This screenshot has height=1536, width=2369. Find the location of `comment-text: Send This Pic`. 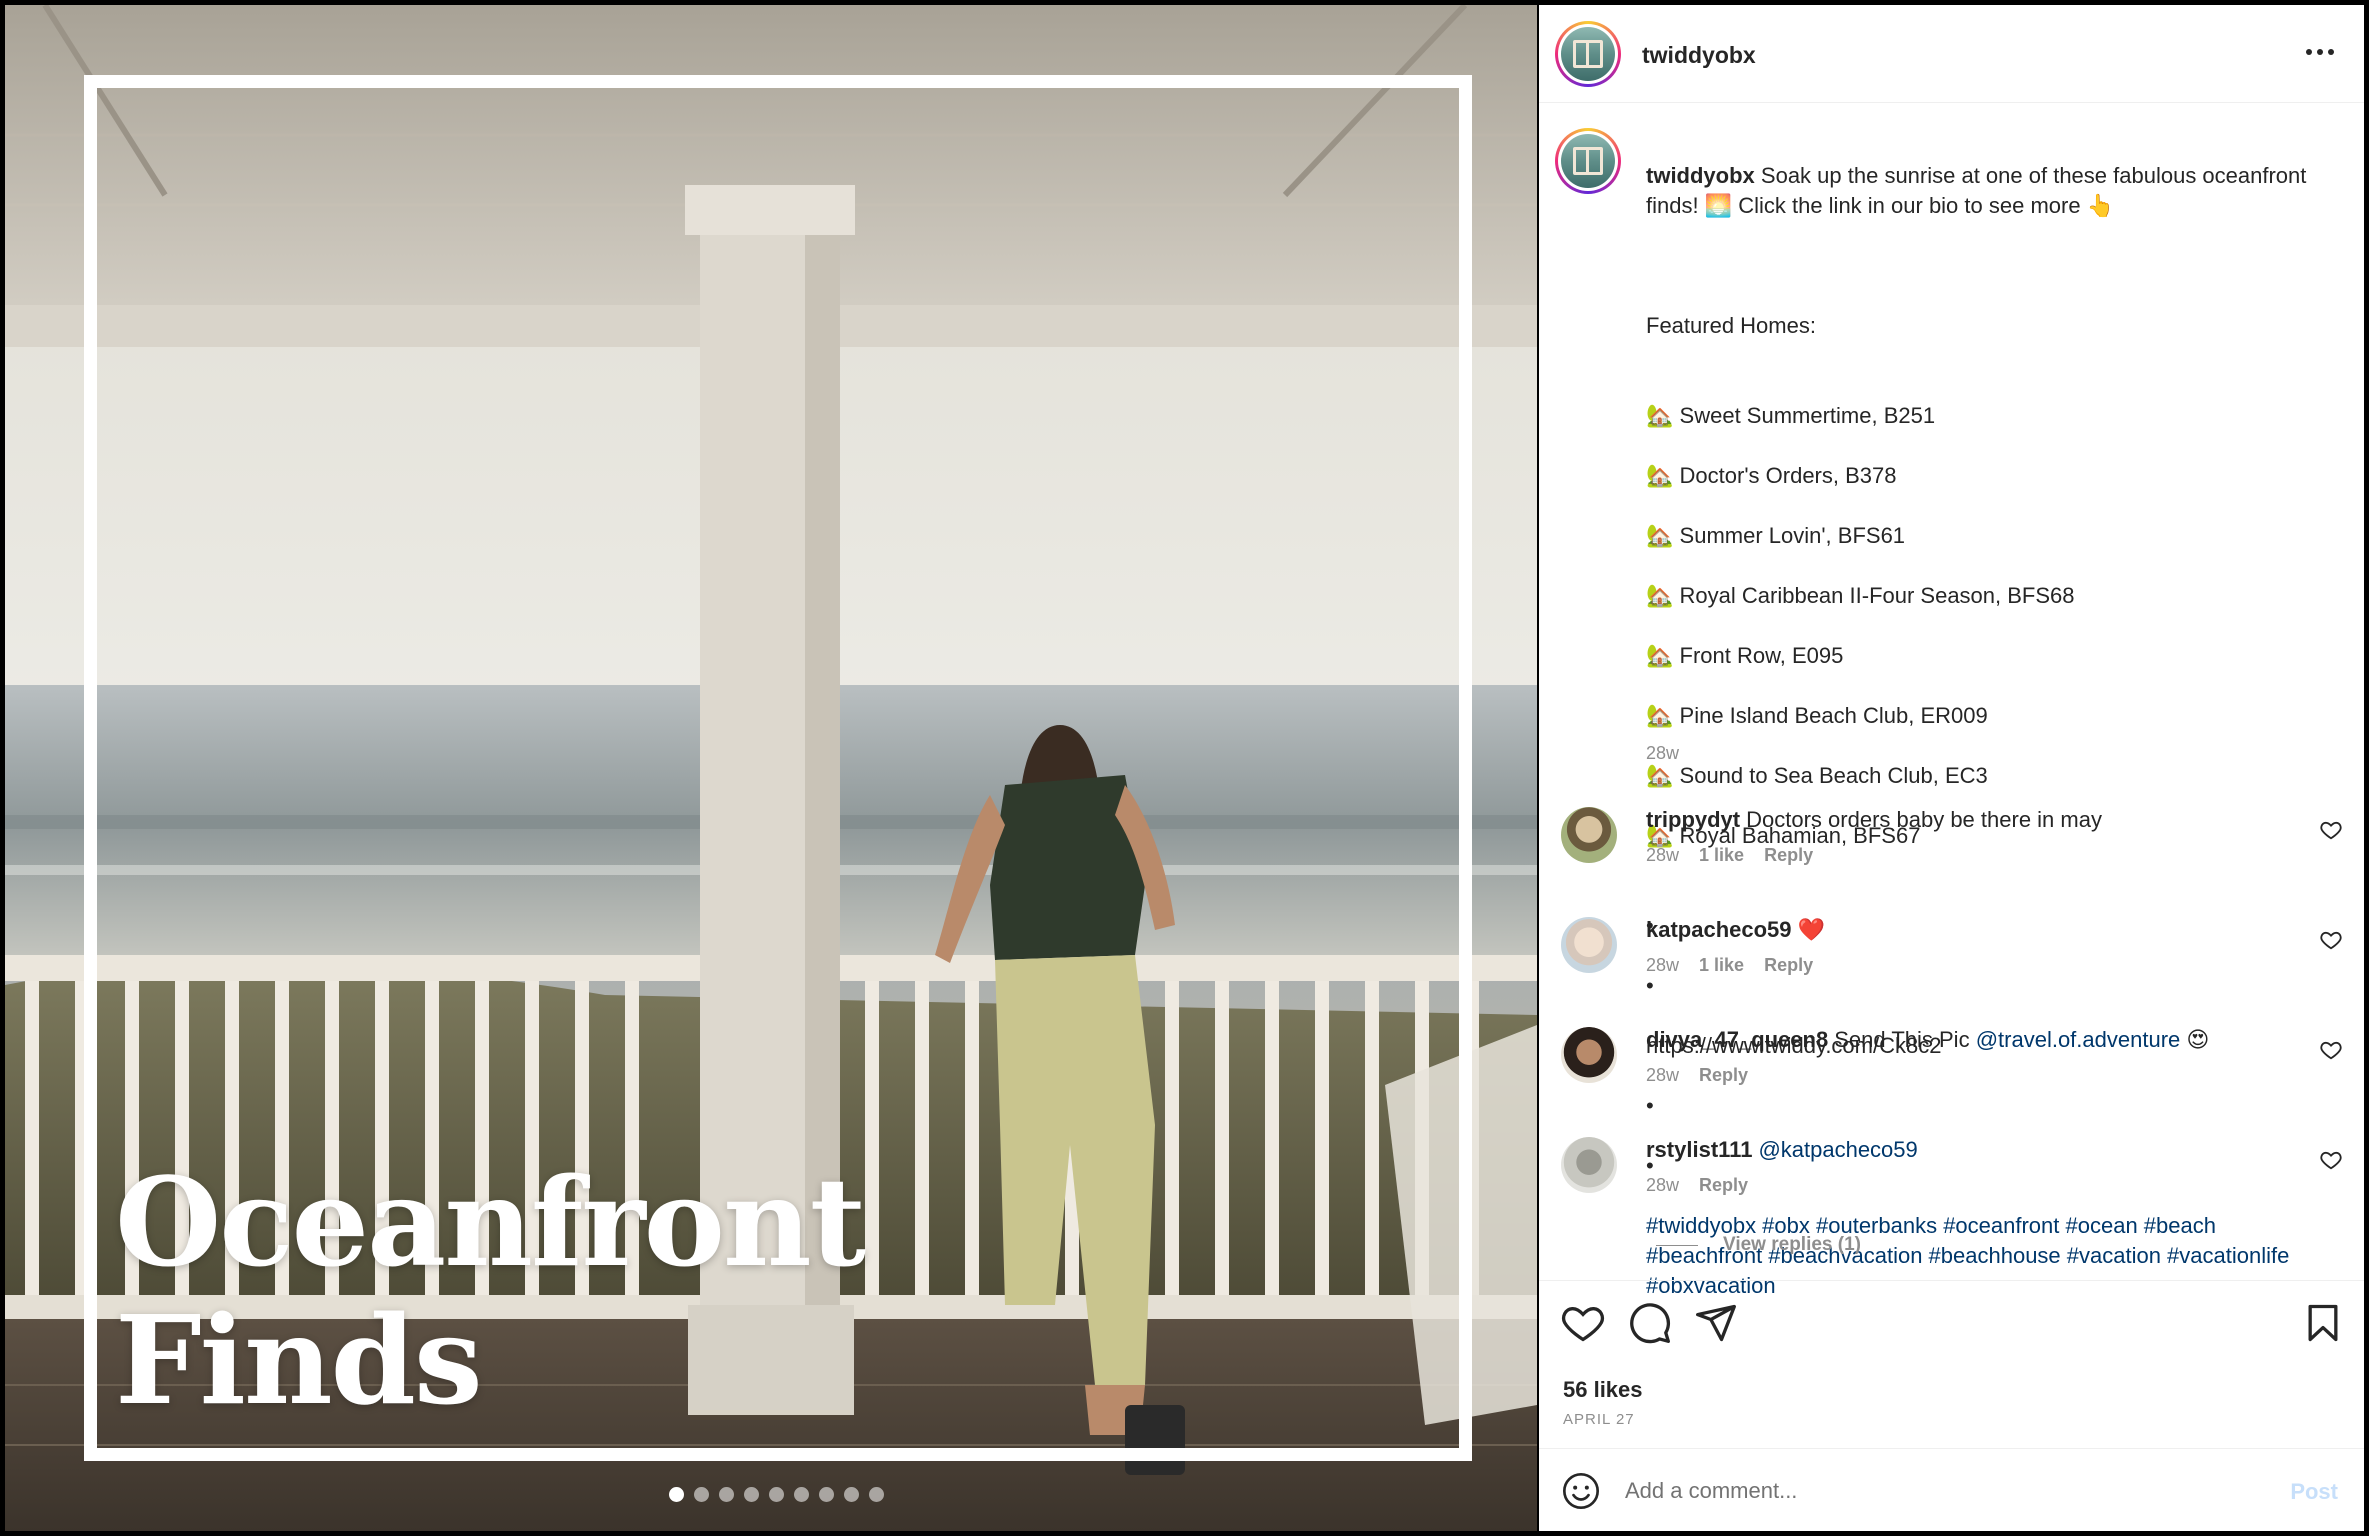

comment-text: Send This Pic is located at coordinates (1902, 1039).